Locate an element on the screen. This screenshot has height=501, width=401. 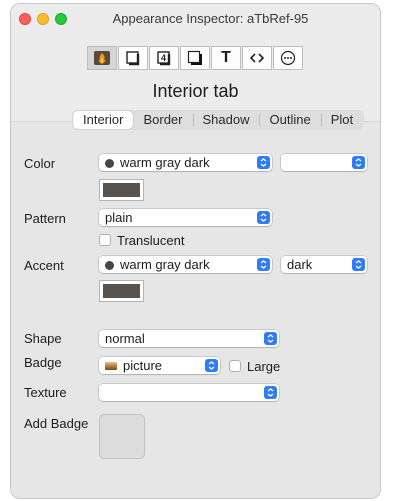
ellipsis-circle-icon is located at coordinates (288, 58).